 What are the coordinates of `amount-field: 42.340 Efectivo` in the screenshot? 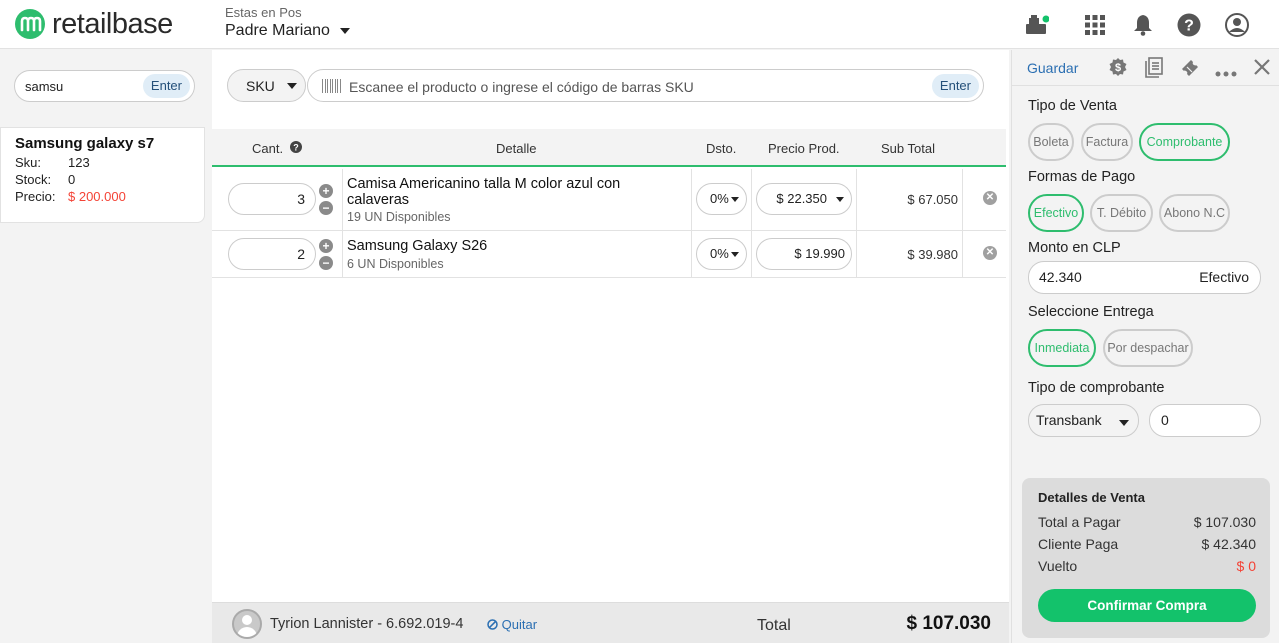 It's located at (1144, 277).